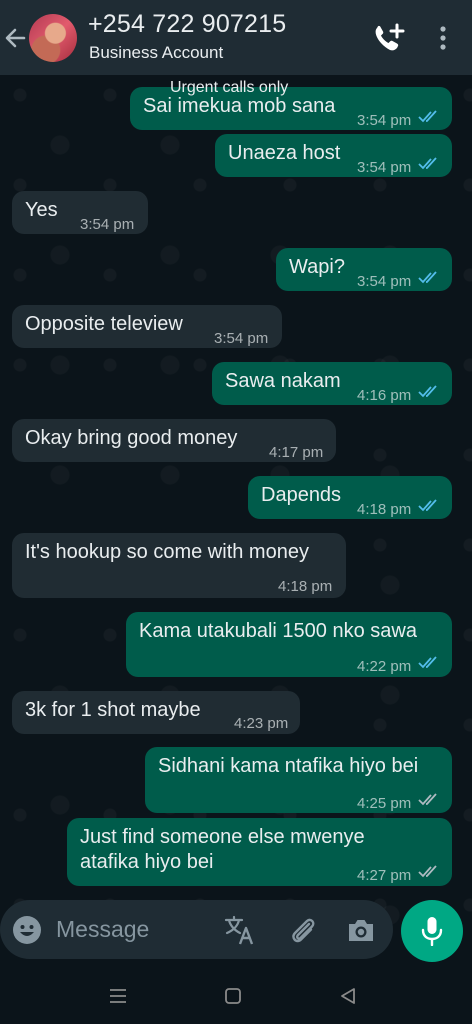 The height and width of the screenshot is (1024, 472). I want to click on emoji-icon, so click(27, 930).